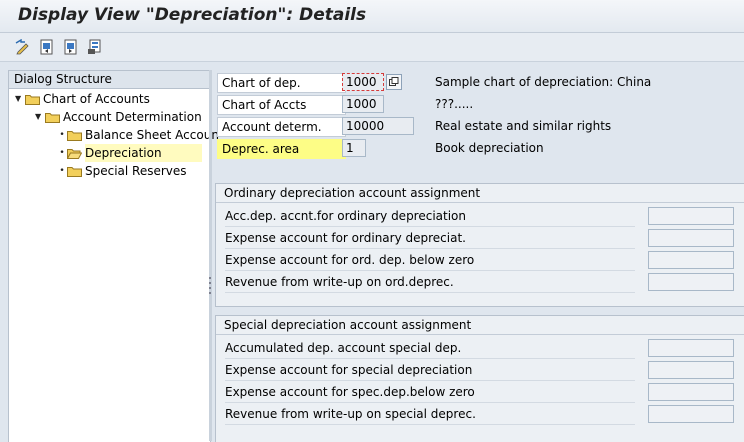 The height and width of the screenshot is (442, 744). What do you see at coordinates (192, 15) in the screenshot?
I see `window-title: Display View "Depreciation": Details` at bounding box center [192, 15].